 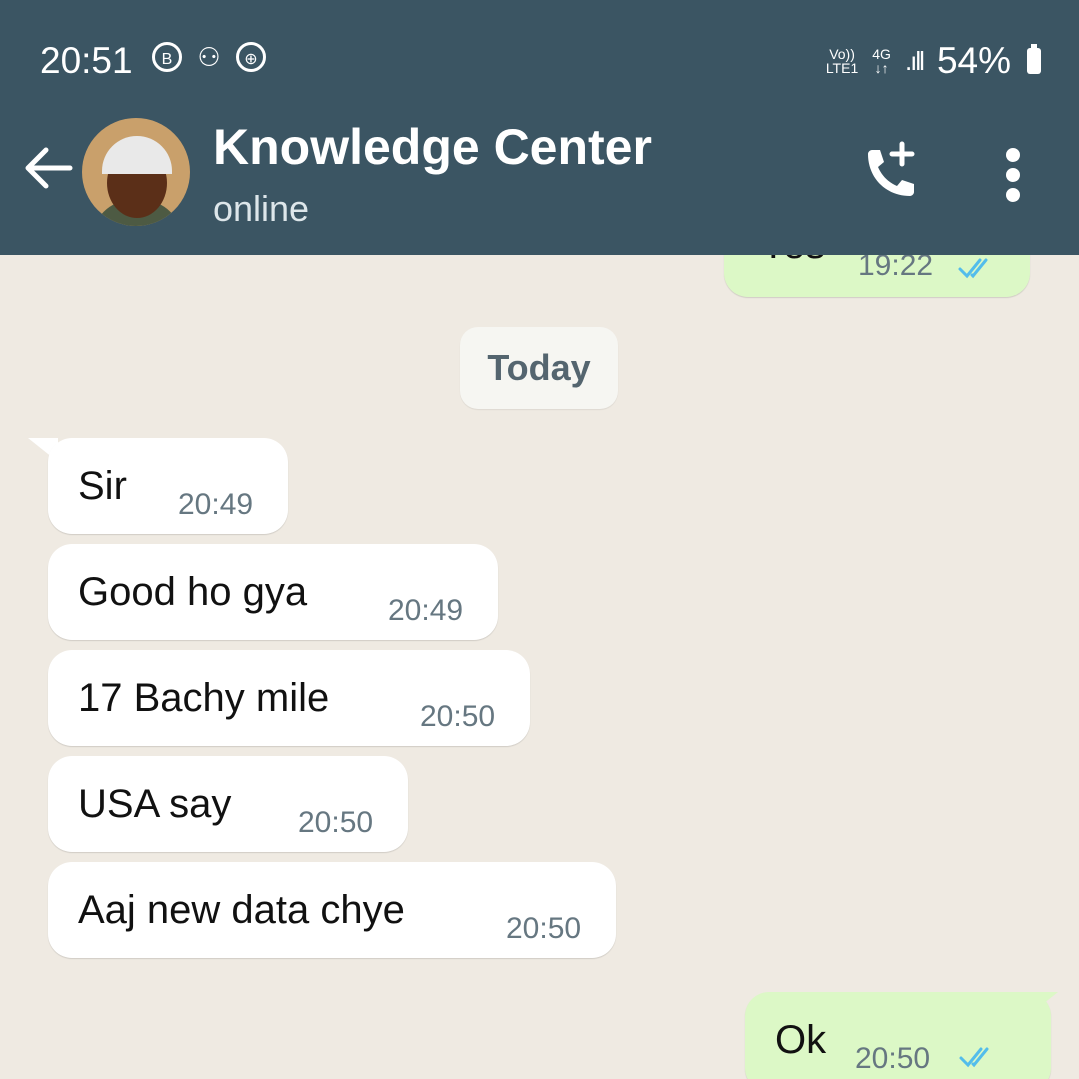 I want to click on message-text: Good ho gya, so click(x=193, y=592).